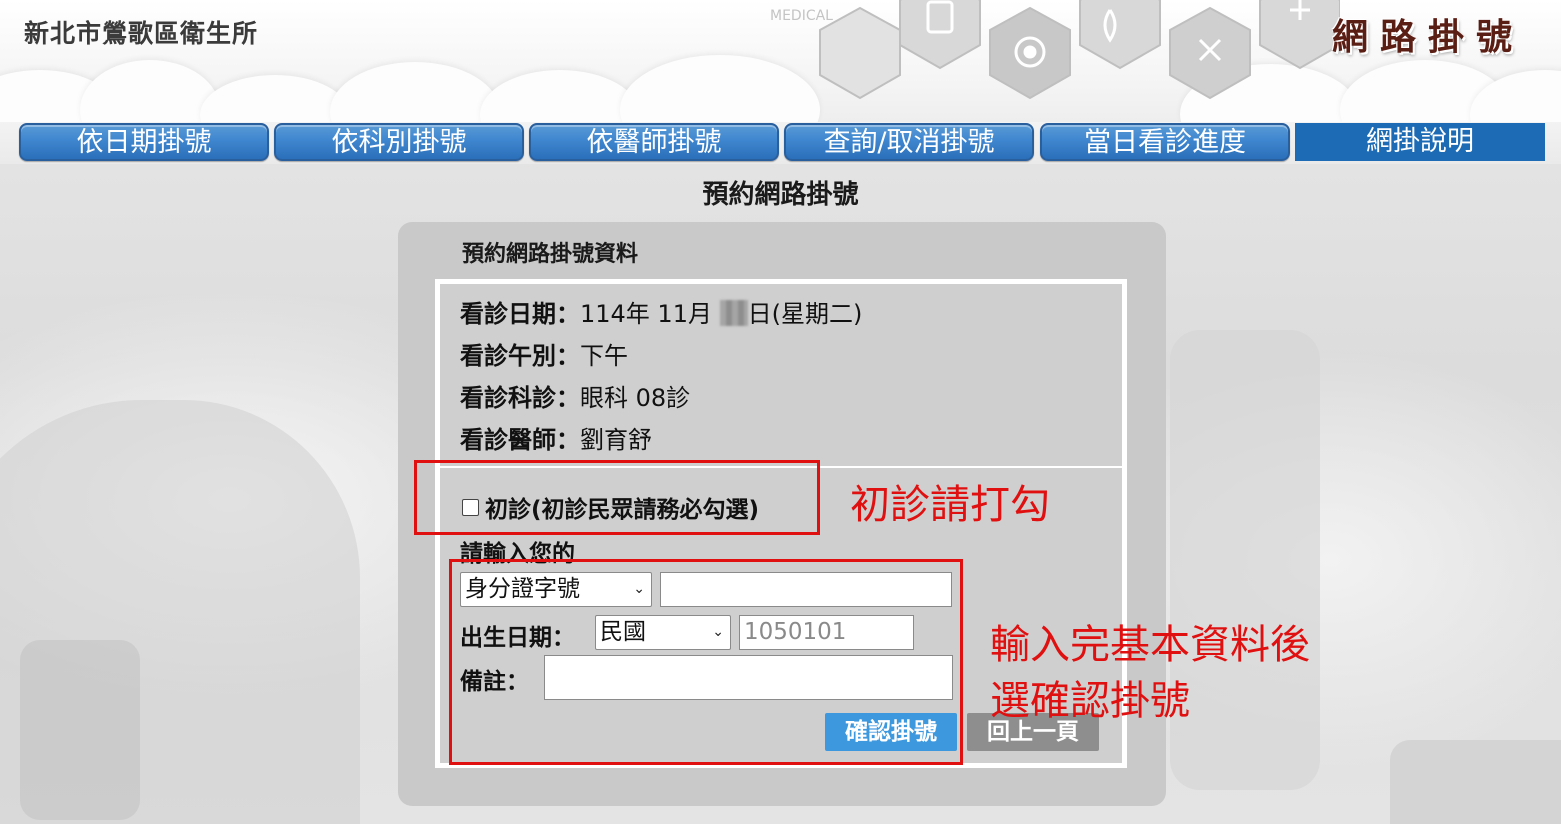  What do you see at coordinates (801, 16) in the screenshot?
I see `svg-text: MEDICAL` at bounding box center [801, 16].